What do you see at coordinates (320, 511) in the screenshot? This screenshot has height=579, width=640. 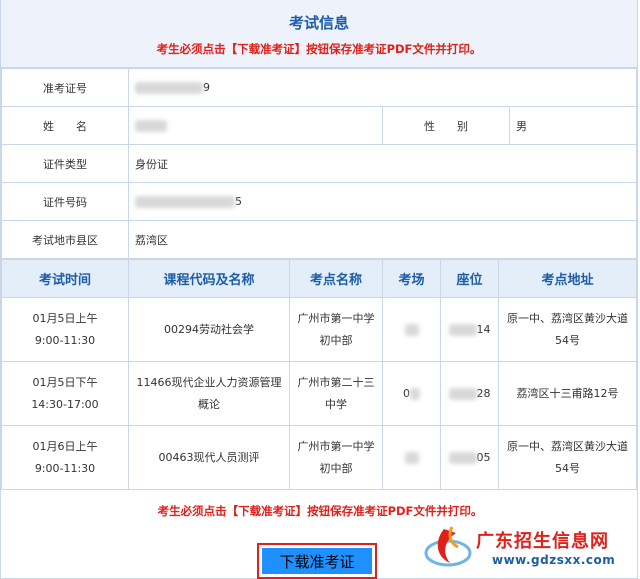 I see `download-notice-bottom: 考生必须点击【下载准考证】按钮保存准考证PDF文件并打印。` at bounding box center [320, 511].